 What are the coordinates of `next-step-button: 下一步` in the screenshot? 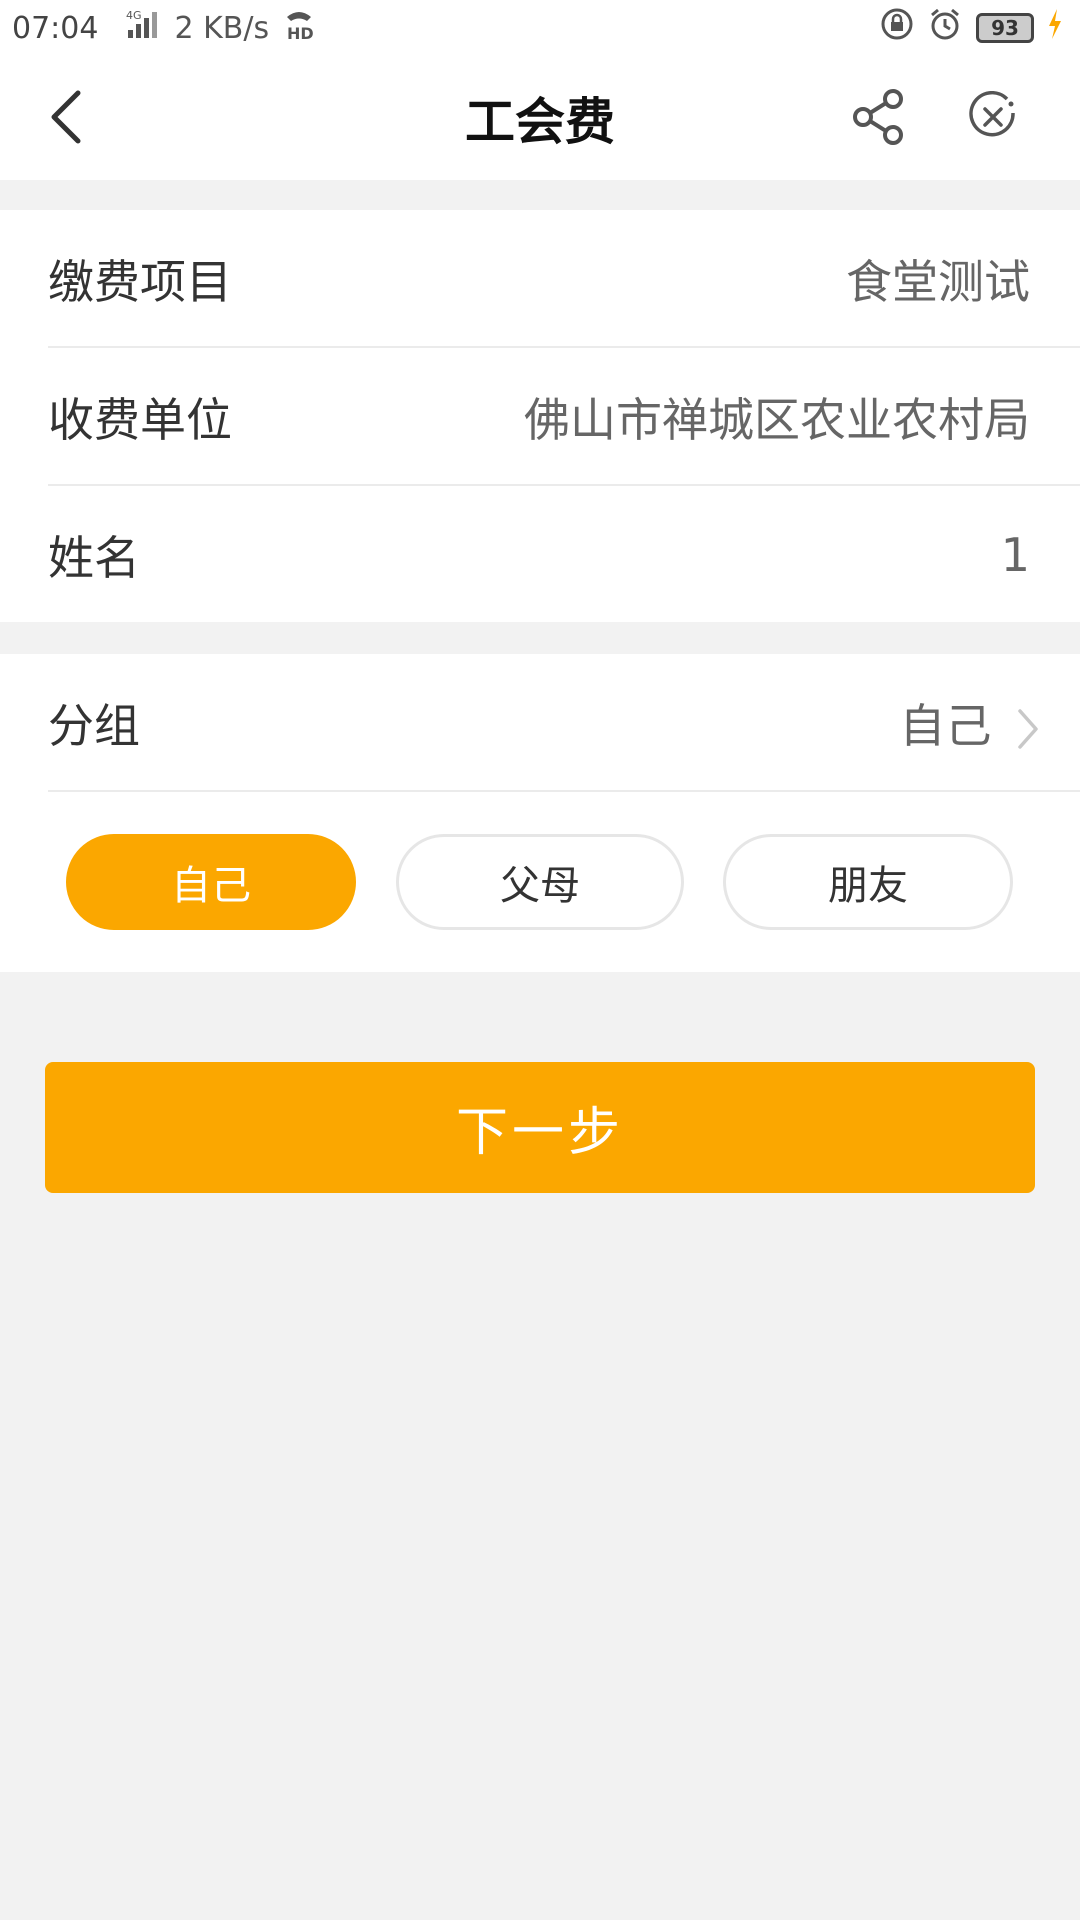 It's located at (540, 1127).